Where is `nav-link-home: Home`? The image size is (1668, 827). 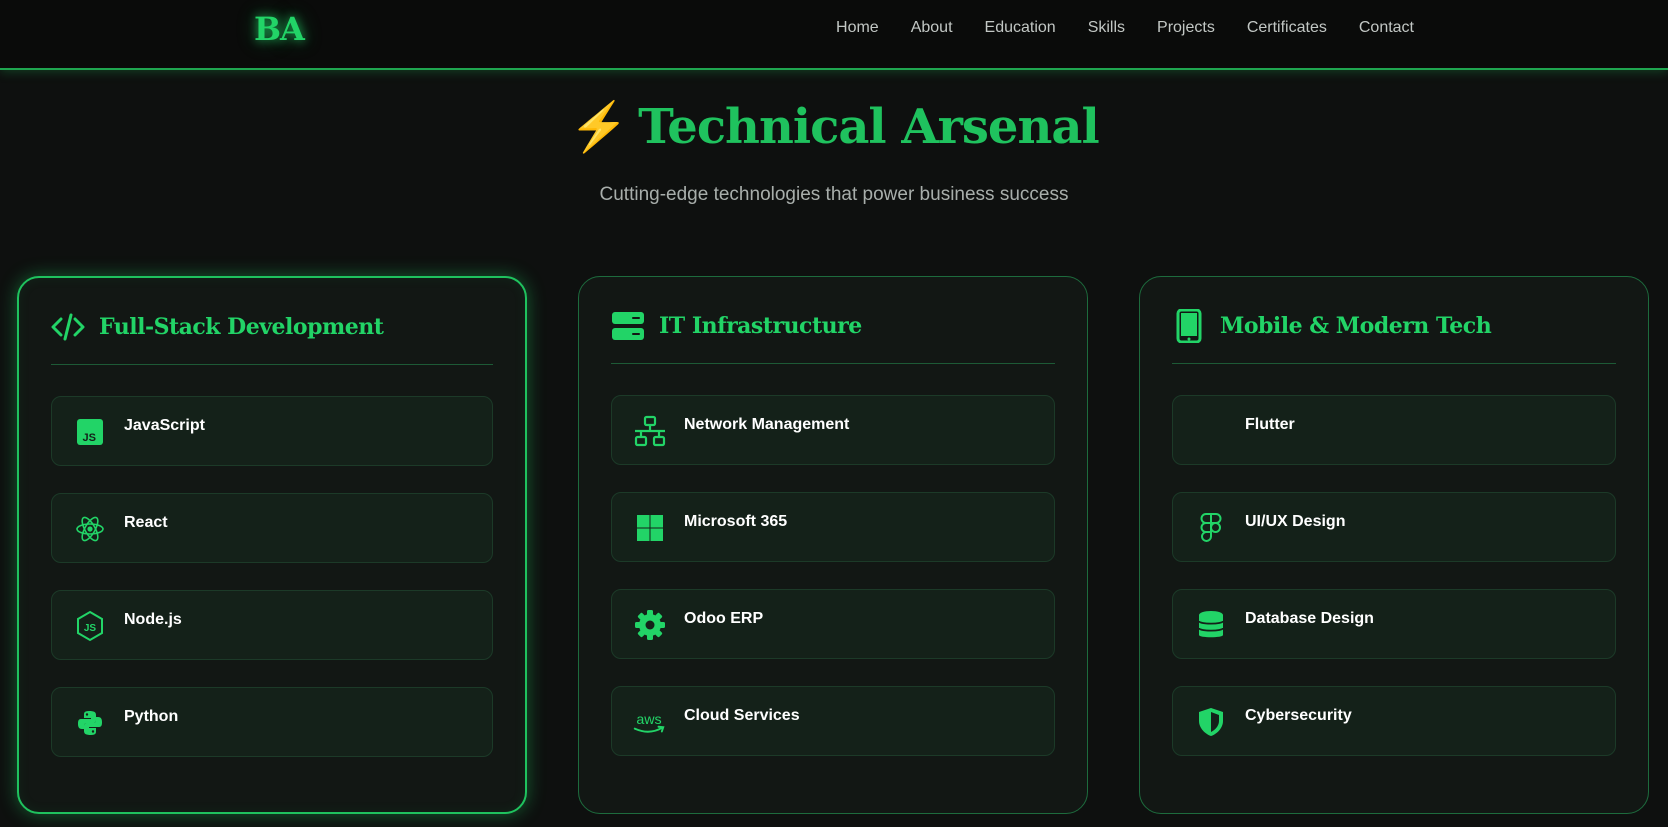 nav-link-home: Home is located at coordinates (857, 28).